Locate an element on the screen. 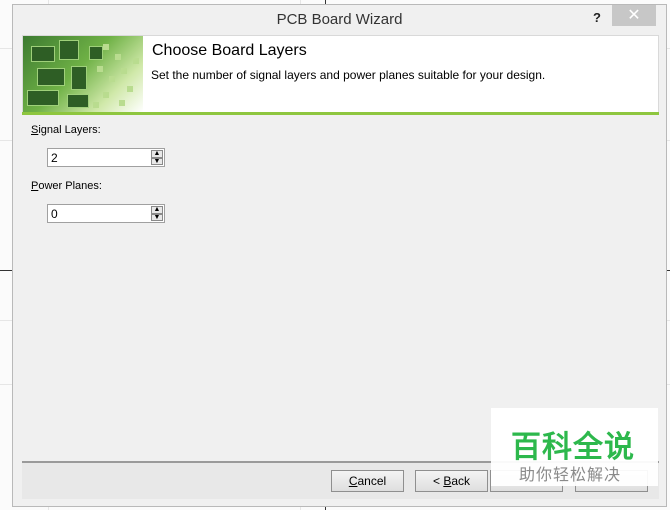 The height and width of the screenshot is (510, 670). signal-layers-value: 2 is located at coordinates (54, 158).